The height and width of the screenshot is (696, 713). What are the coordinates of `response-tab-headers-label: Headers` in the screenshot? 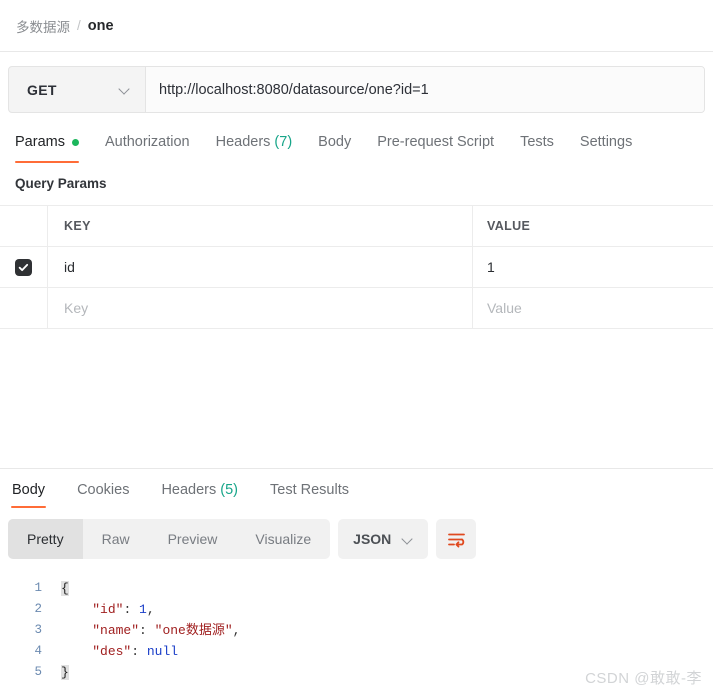 It's located at (189, 490).